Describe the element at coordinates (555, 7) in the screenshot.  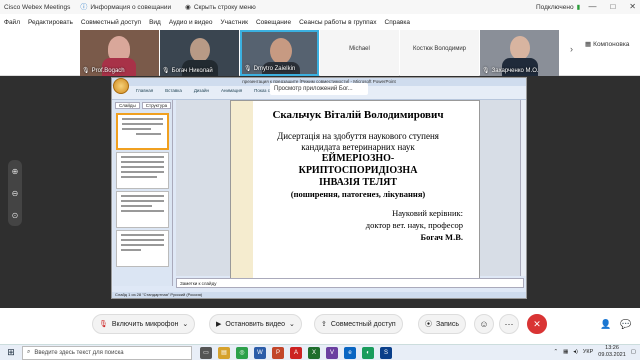
I see `connection-status-label: Подключено` at that location.